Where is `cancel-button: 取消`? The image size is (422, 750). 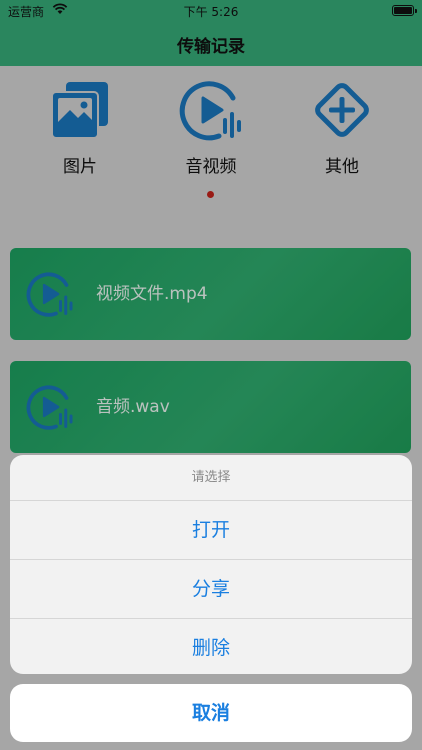 cancel-button: 取消 is located at coordinates (211, 713).